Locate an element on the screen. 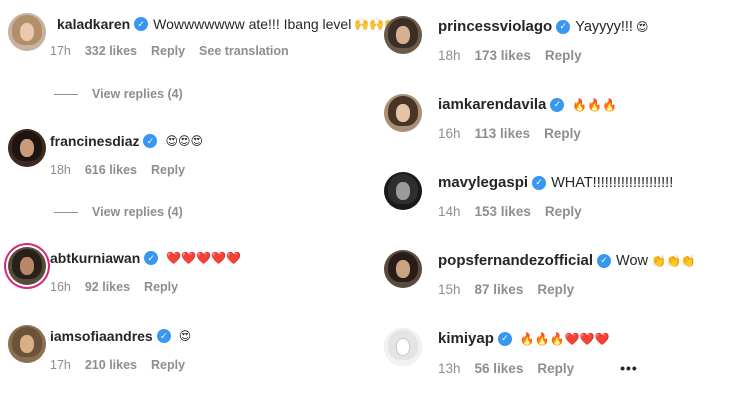 This screenshot has width=750, height=400. comment-username: iamkarendavila is located at coordinates (492, 104).